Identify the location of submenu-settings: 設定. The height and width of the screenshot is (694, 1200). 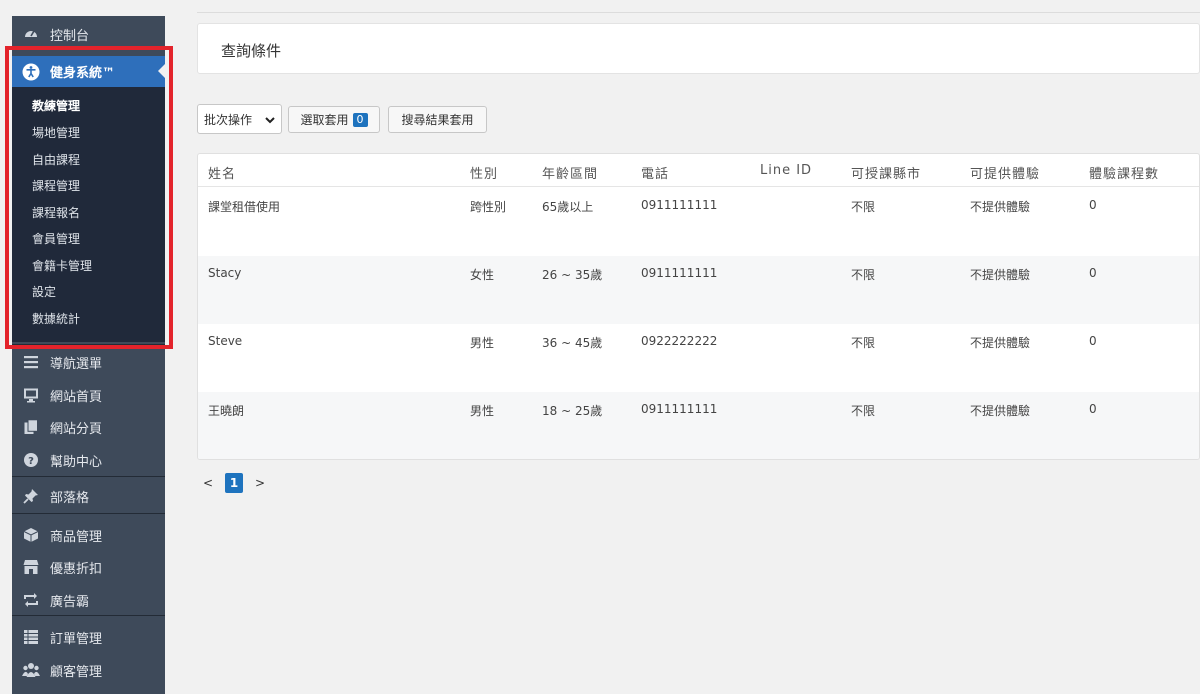
(44, 292).